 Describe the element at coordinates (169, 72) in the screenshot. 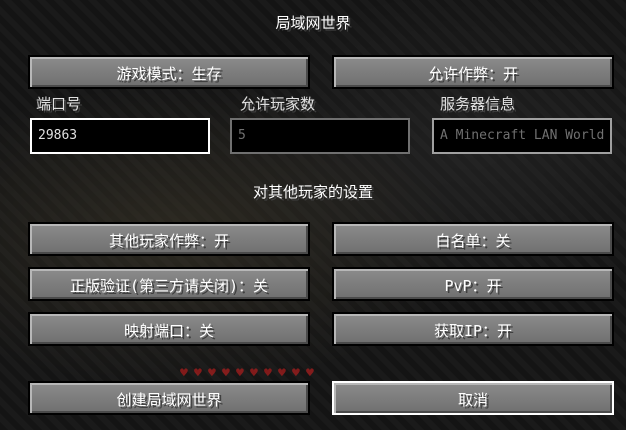

I see `game-mode-button: 游戏模式：生存` at that location.